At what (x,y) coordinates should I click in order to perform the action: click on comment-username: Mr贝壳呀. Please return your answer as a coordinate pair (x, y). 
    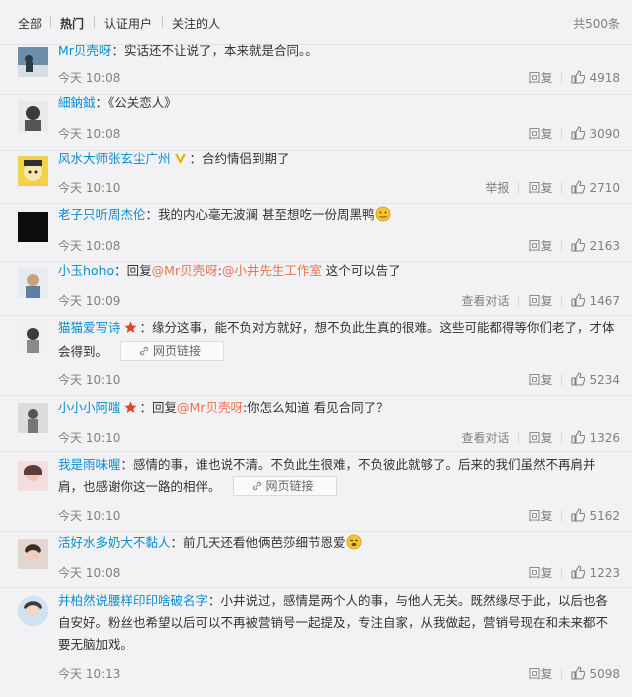
    Looking at the image, I should click on (84, 50).